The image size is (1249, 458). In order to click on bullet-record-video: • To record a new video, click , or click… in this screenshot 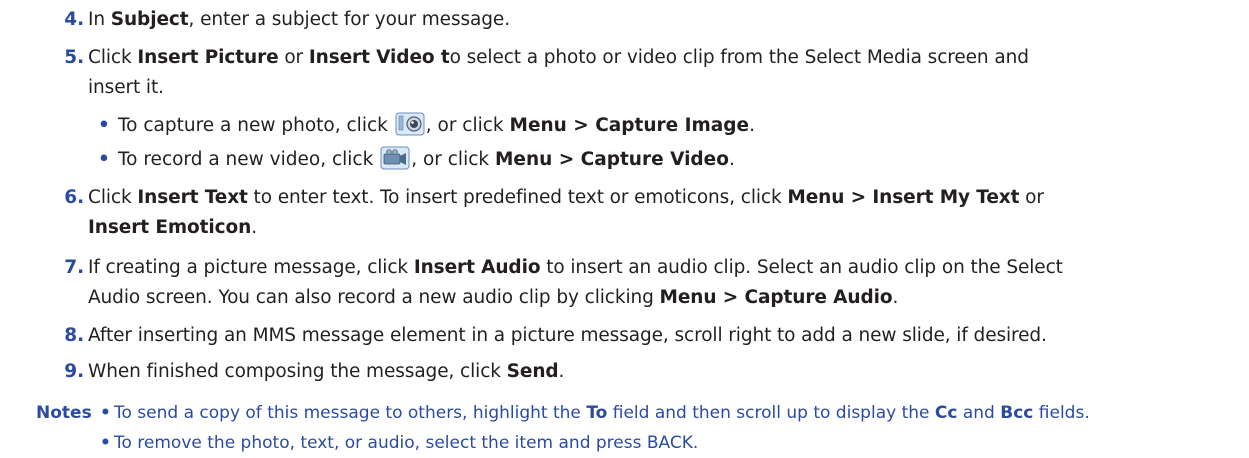, I will do `click(658, 160)`.